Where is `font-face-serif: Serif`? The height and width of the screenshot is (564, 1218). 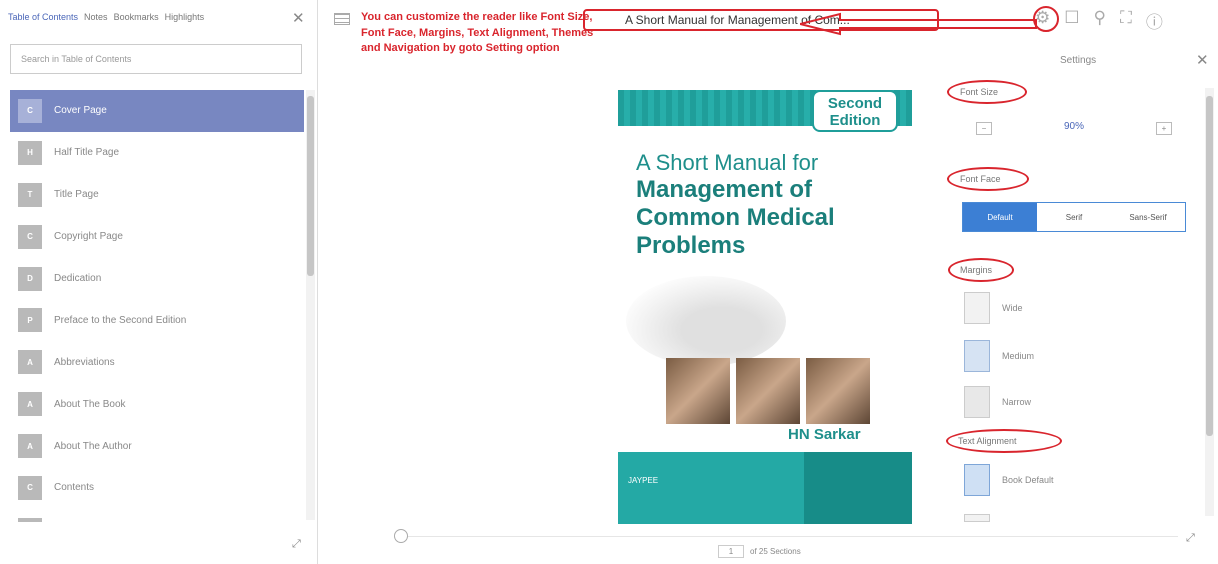
font-face-serif: Serif is located at coordinates (1074, 217).